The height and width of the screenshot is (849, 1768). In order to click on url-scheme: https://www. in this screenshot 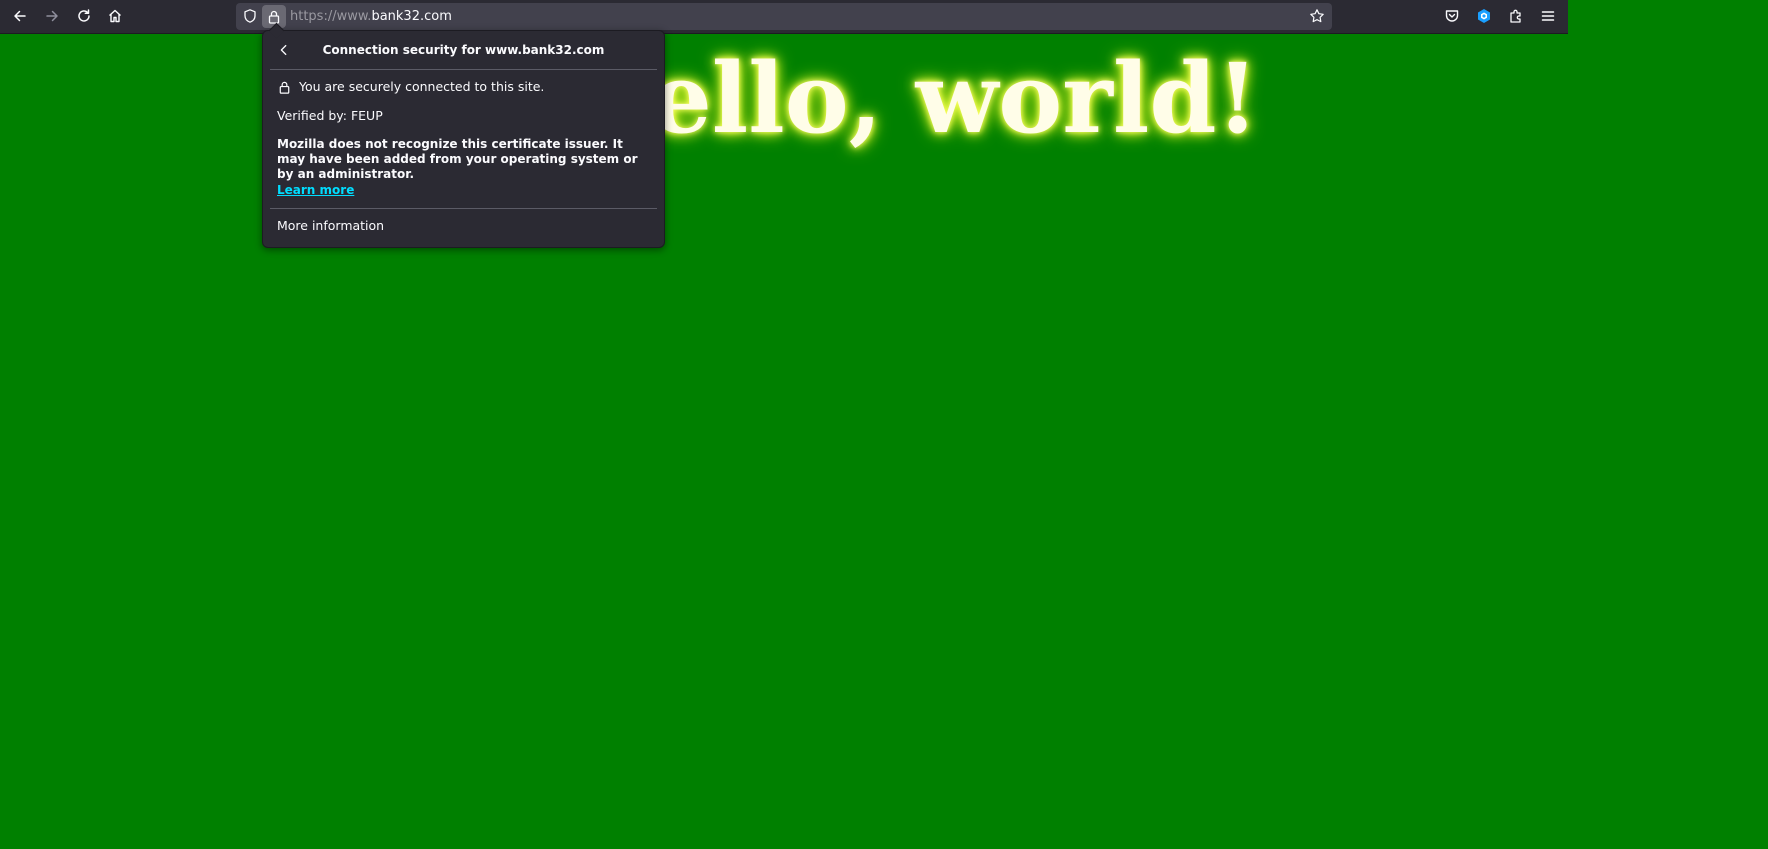, I will do `click(331, 16)`.